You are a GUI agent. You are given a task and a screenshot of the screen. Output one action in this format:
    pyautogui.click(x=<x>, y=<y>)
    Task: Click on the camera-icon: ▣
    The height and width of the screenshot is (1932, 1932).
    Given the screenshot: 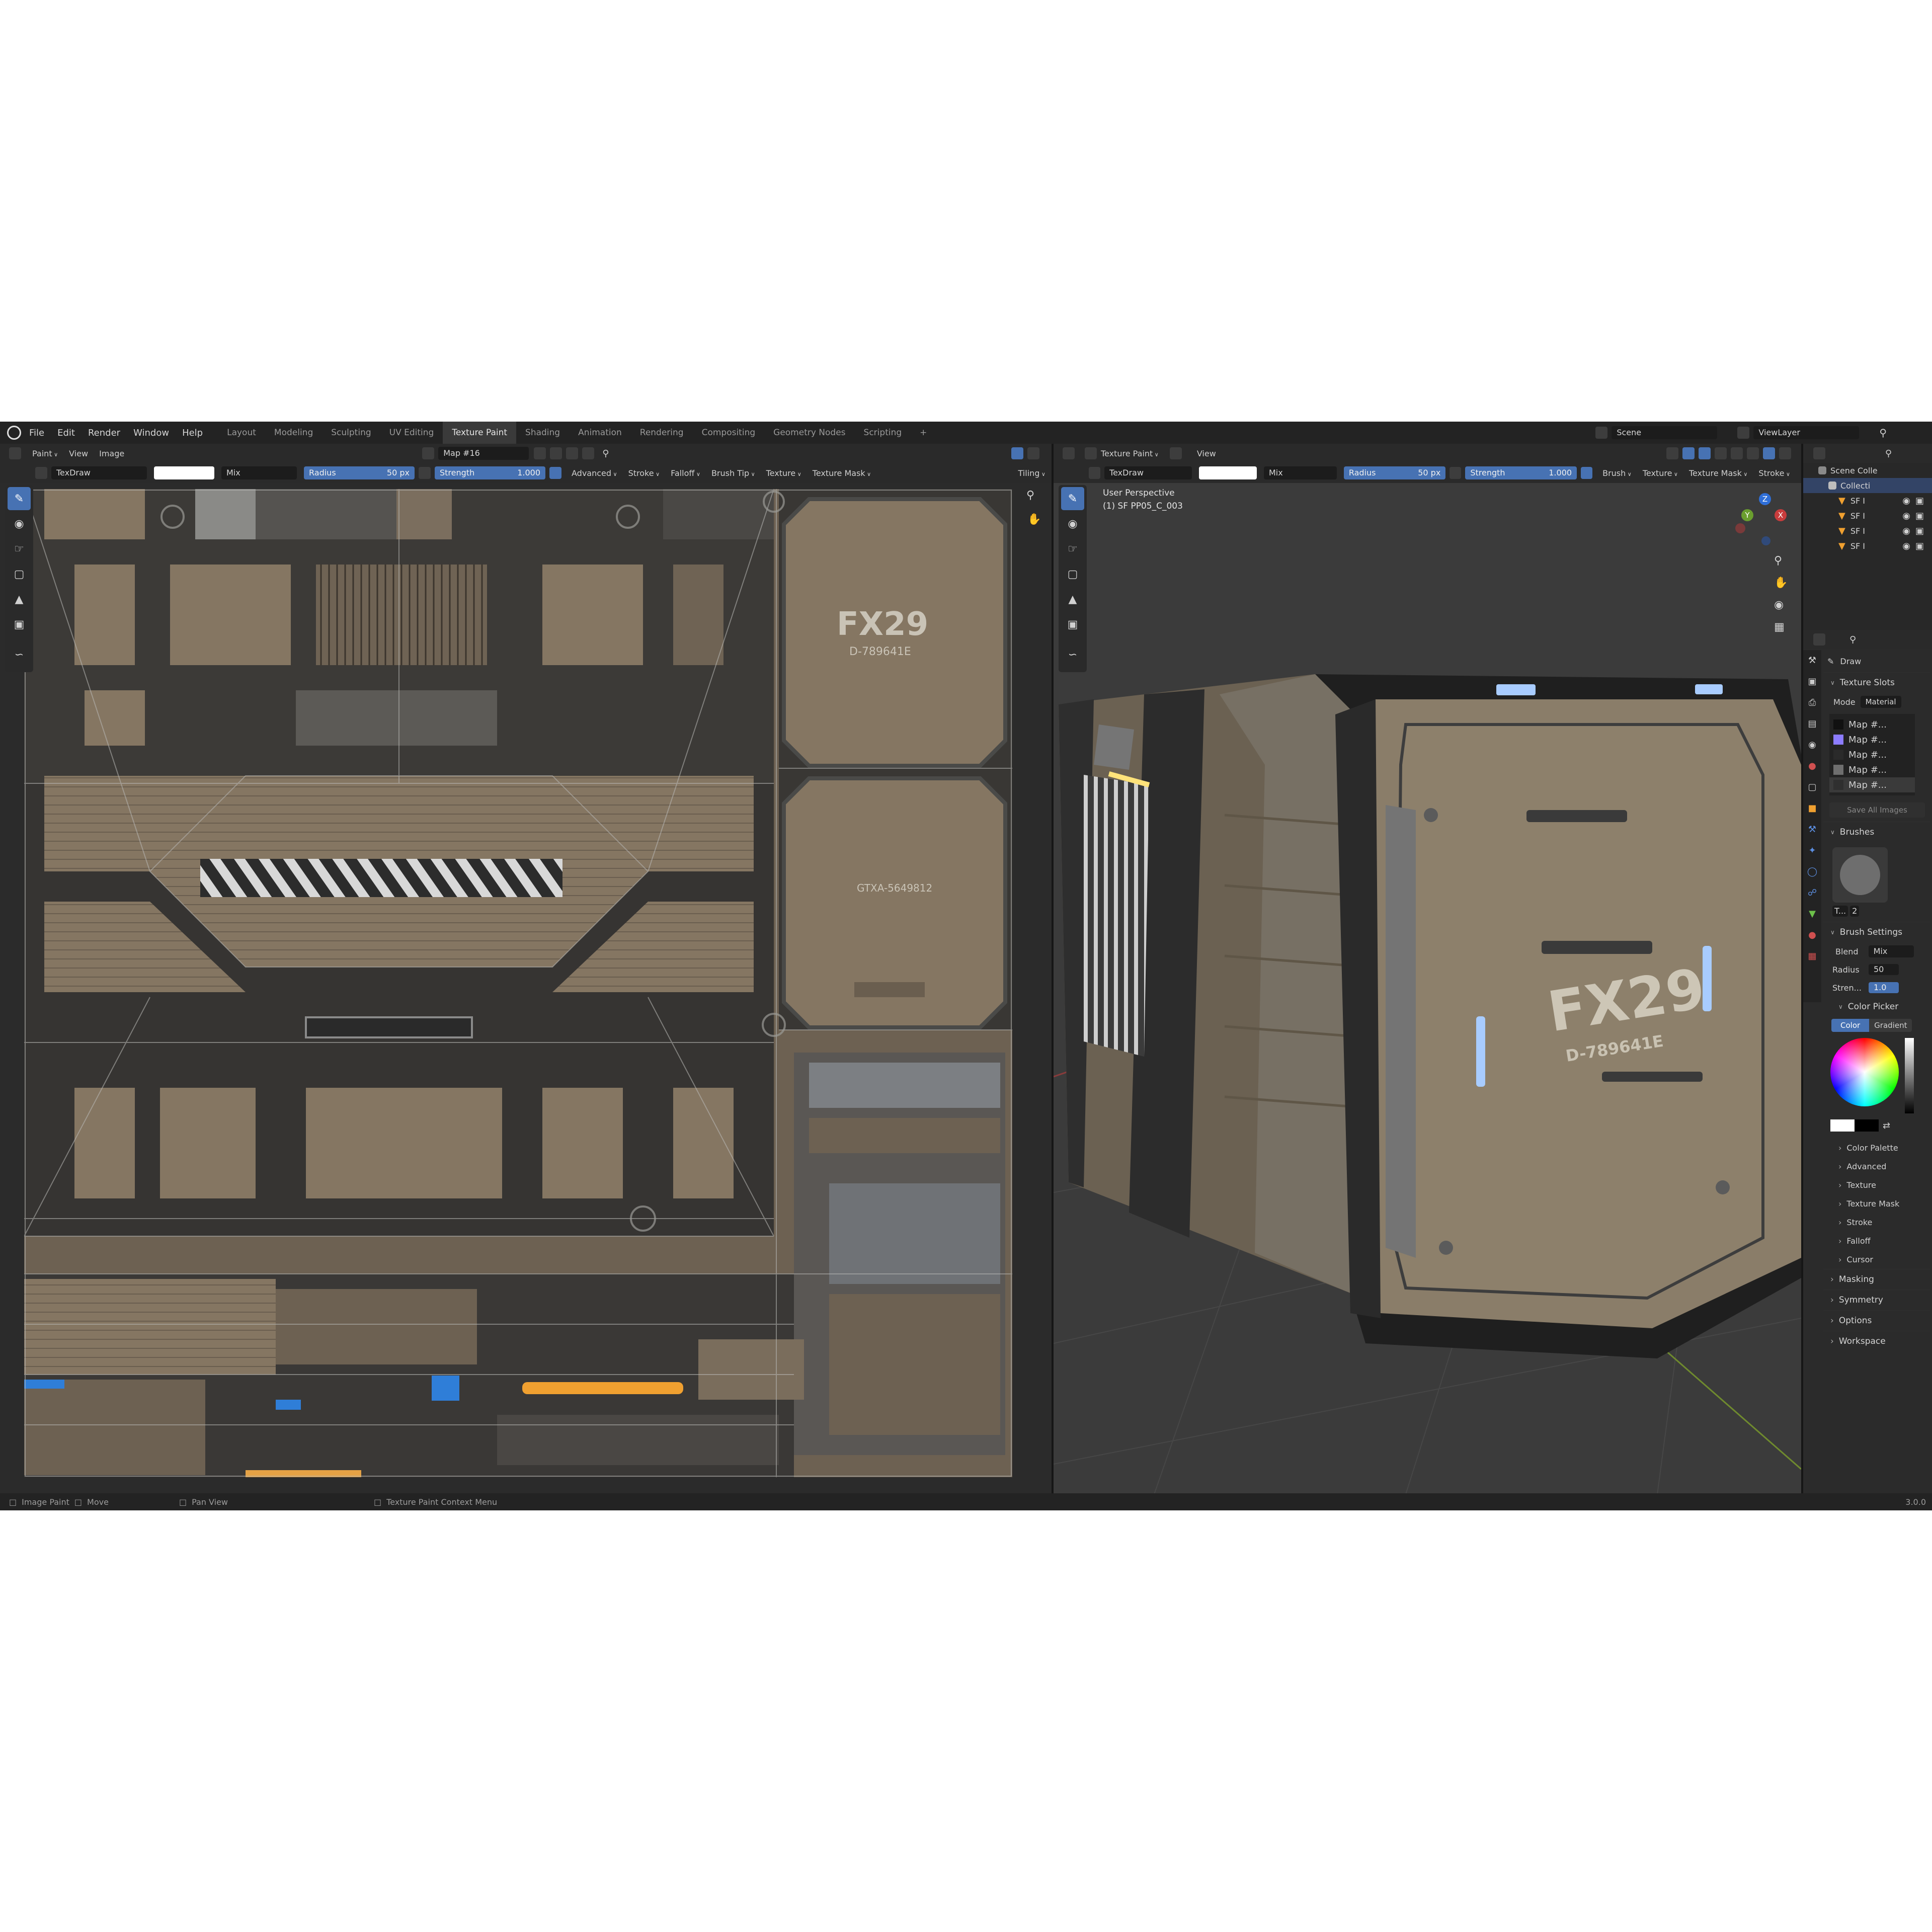 What is the action you would take?
    pyautogui.click(x=1920, y=501)
    